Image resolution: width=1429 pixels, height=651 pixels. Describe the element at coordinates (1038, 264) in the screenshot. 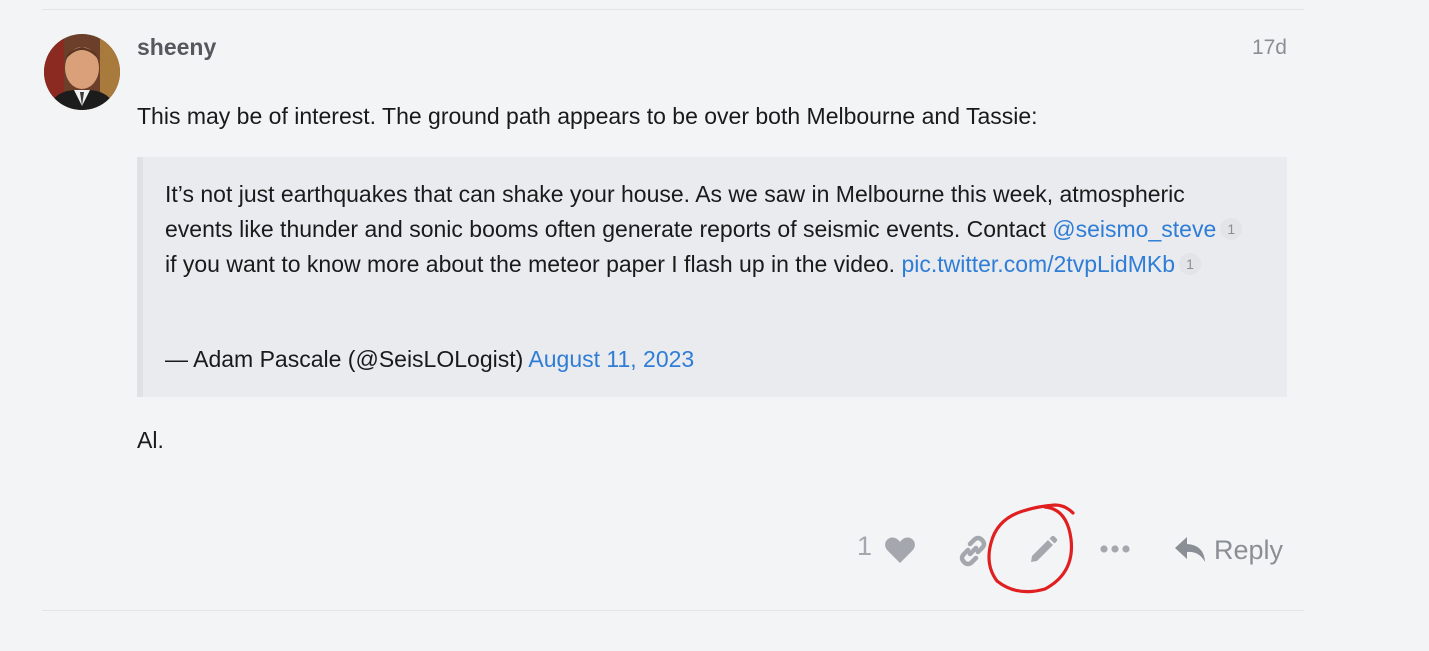

I see `pic-link: pic.twitter.com/2tvpLidMKb` at that location.